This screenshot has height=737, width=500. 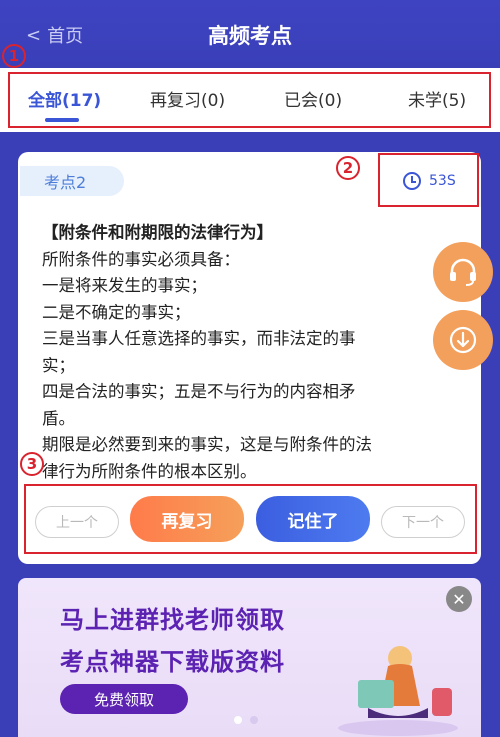 I want to click on content-line: 律行为所附条件的根本区别。, so click(x=149, y=471).